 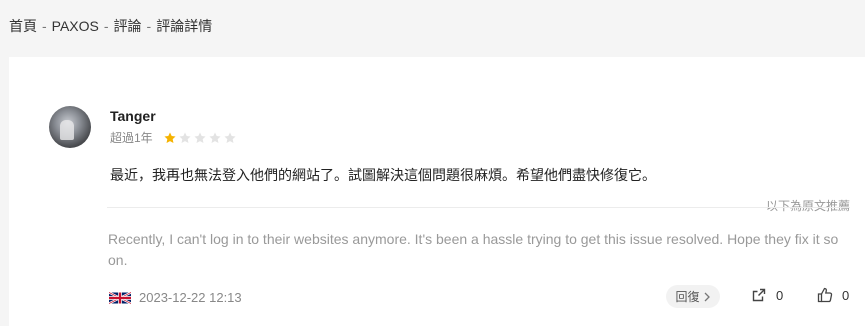 I want to click on review-date: 2023-12-22 12:13, so click(x=190, y=297).